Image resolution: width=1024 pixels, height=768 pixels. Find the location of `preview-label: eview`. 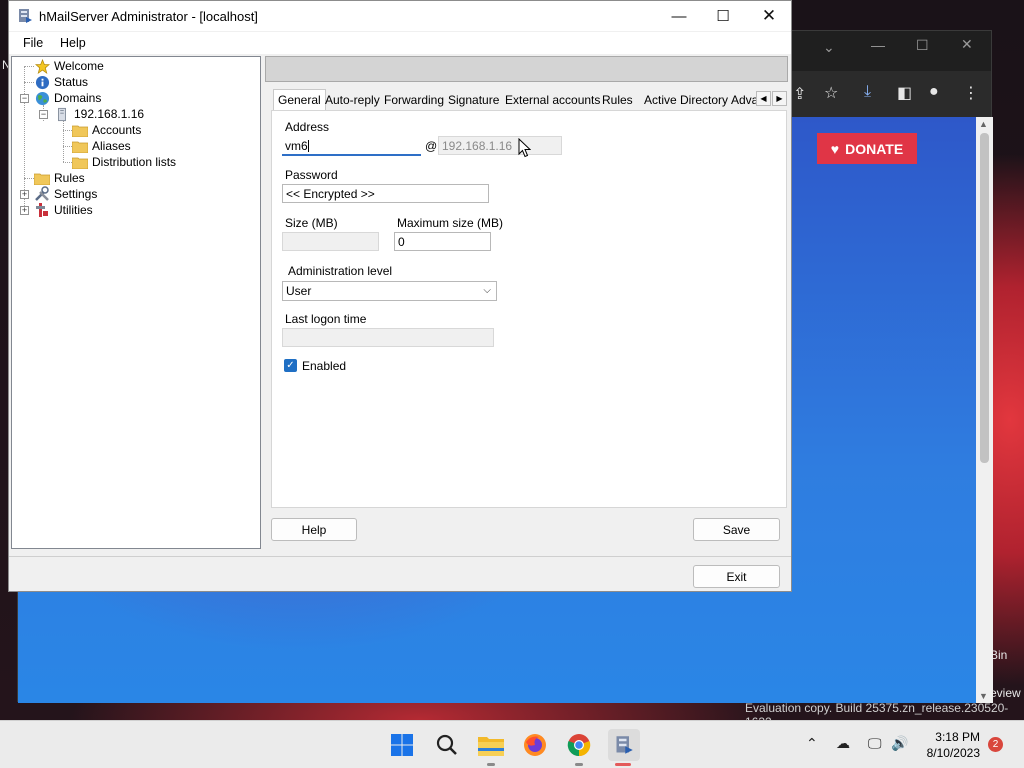

preview-label: eview is located at coordinates (1005, 693).